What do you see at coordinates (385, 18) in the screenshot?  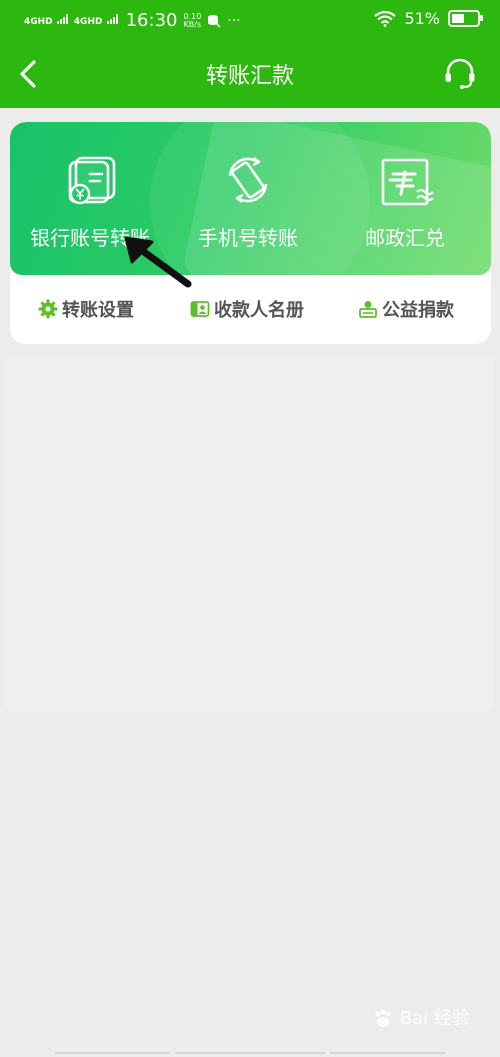 I see `wifi-icon` at bounding box center [385, 18].